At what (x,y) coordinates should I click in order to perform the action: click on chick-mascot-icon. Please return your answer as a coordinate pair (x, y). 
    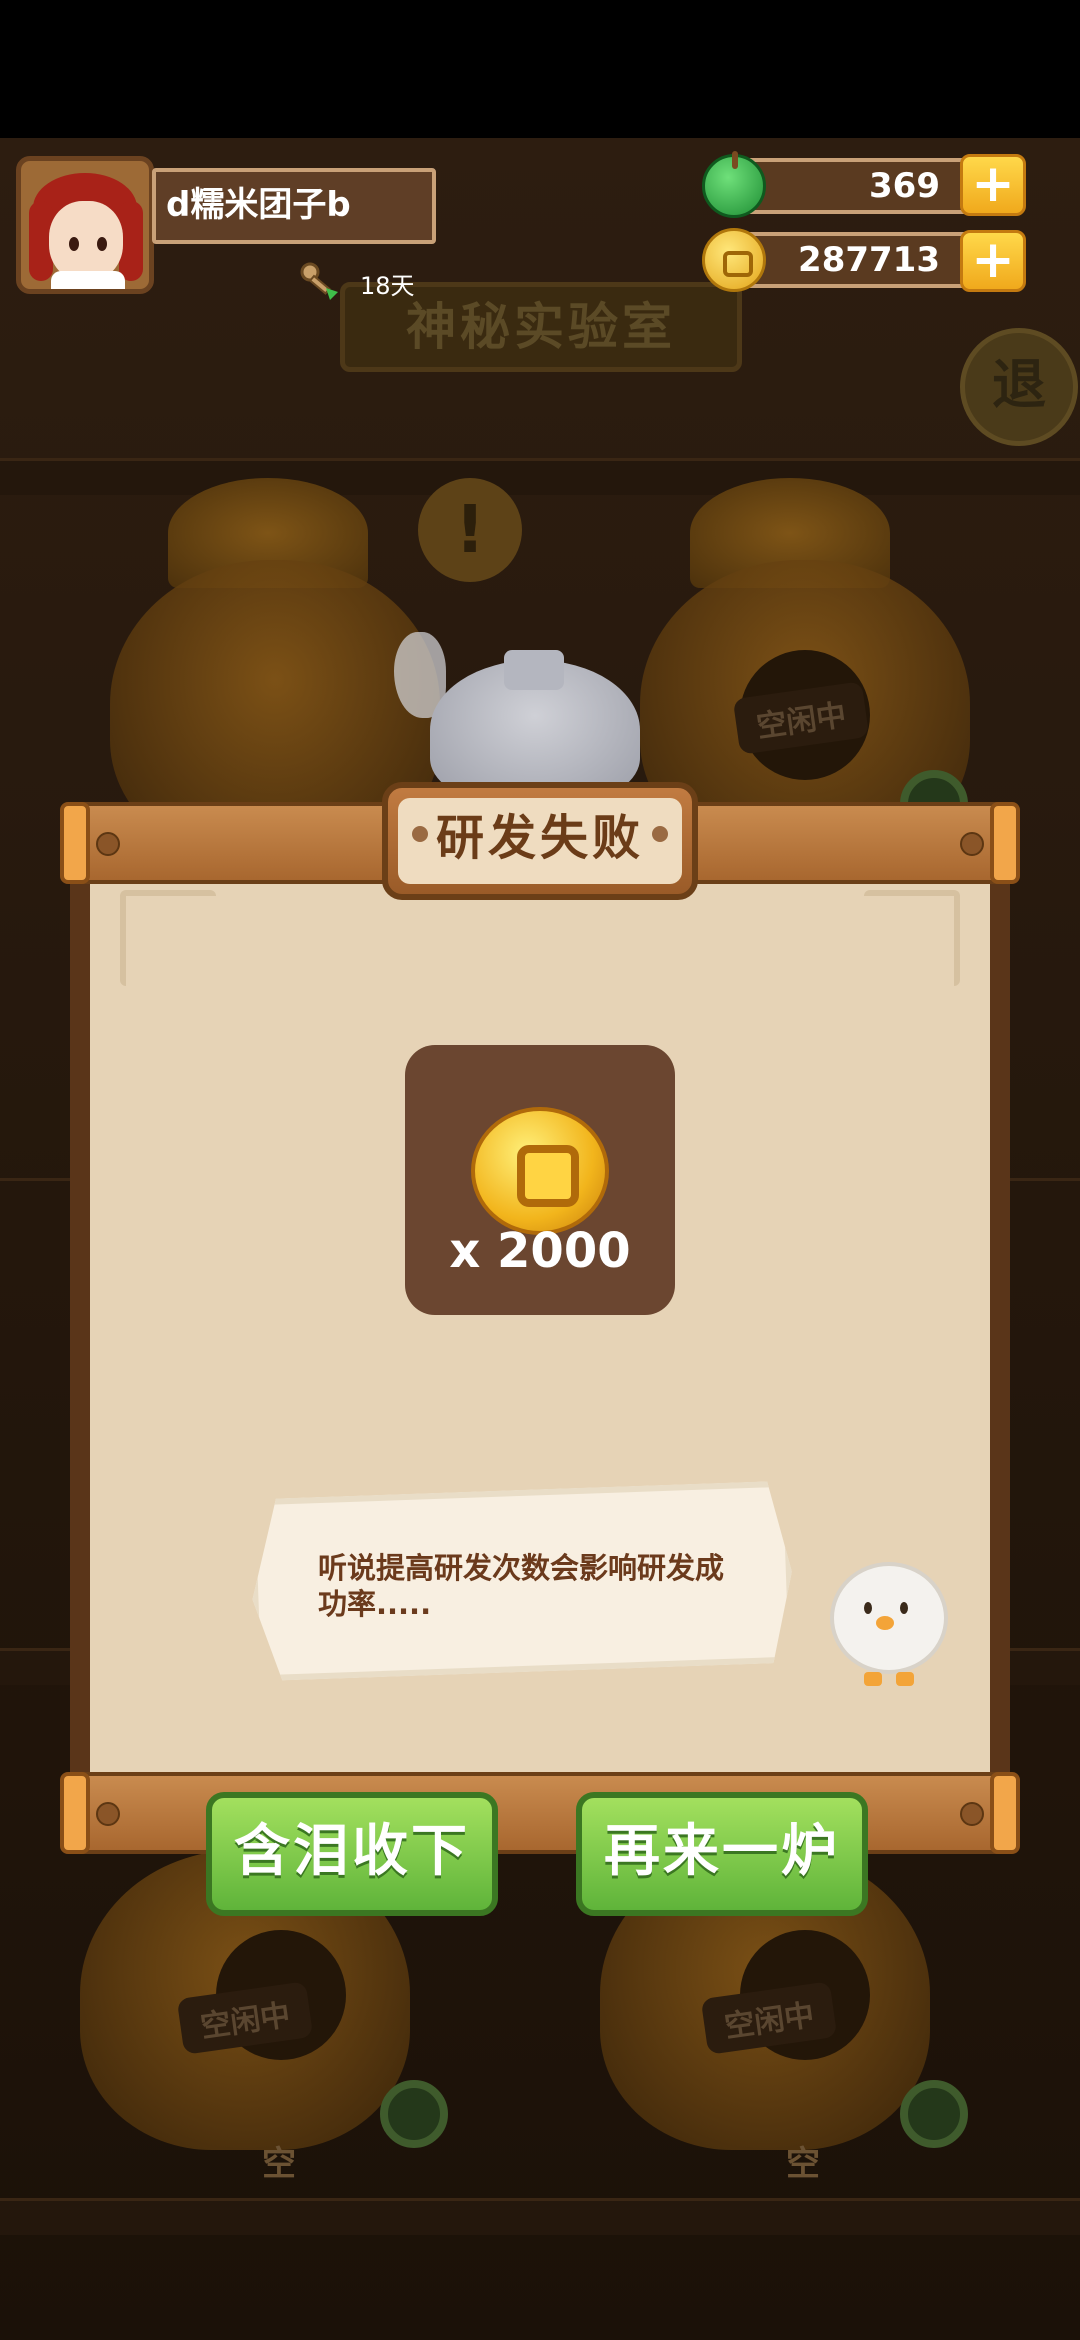
    Looking at the image, I should click on (890, 1622).